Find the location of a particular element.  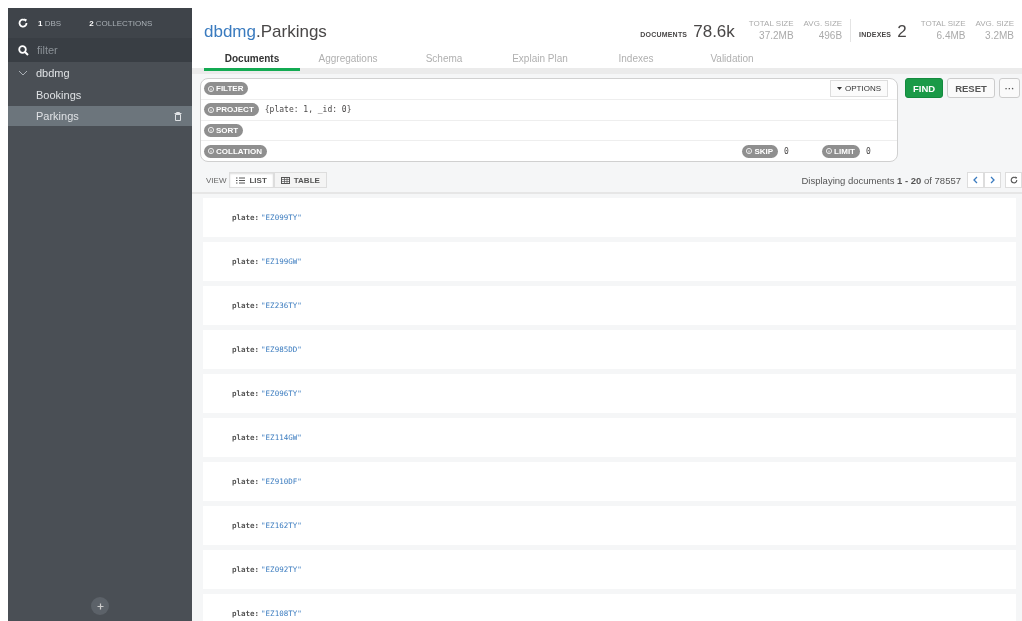

previous-page-button is located at coordinates (975, 180).